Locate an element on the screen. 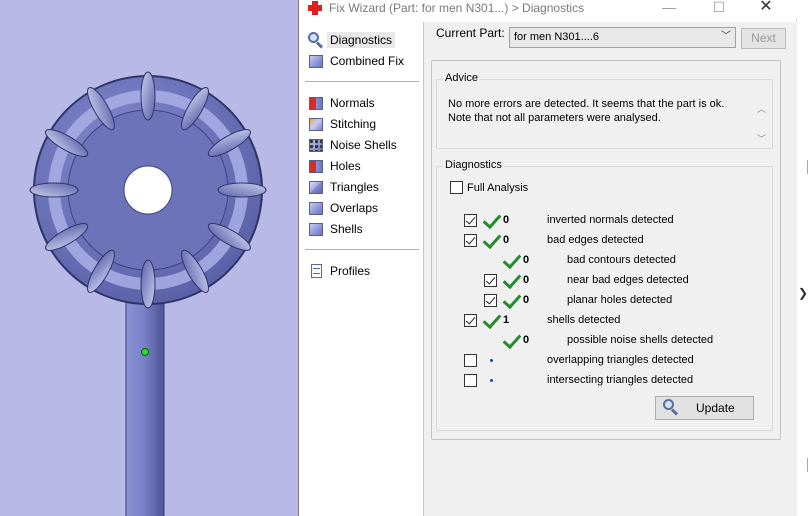  row-label: bad contours detected is located at coordinates (621, 260).